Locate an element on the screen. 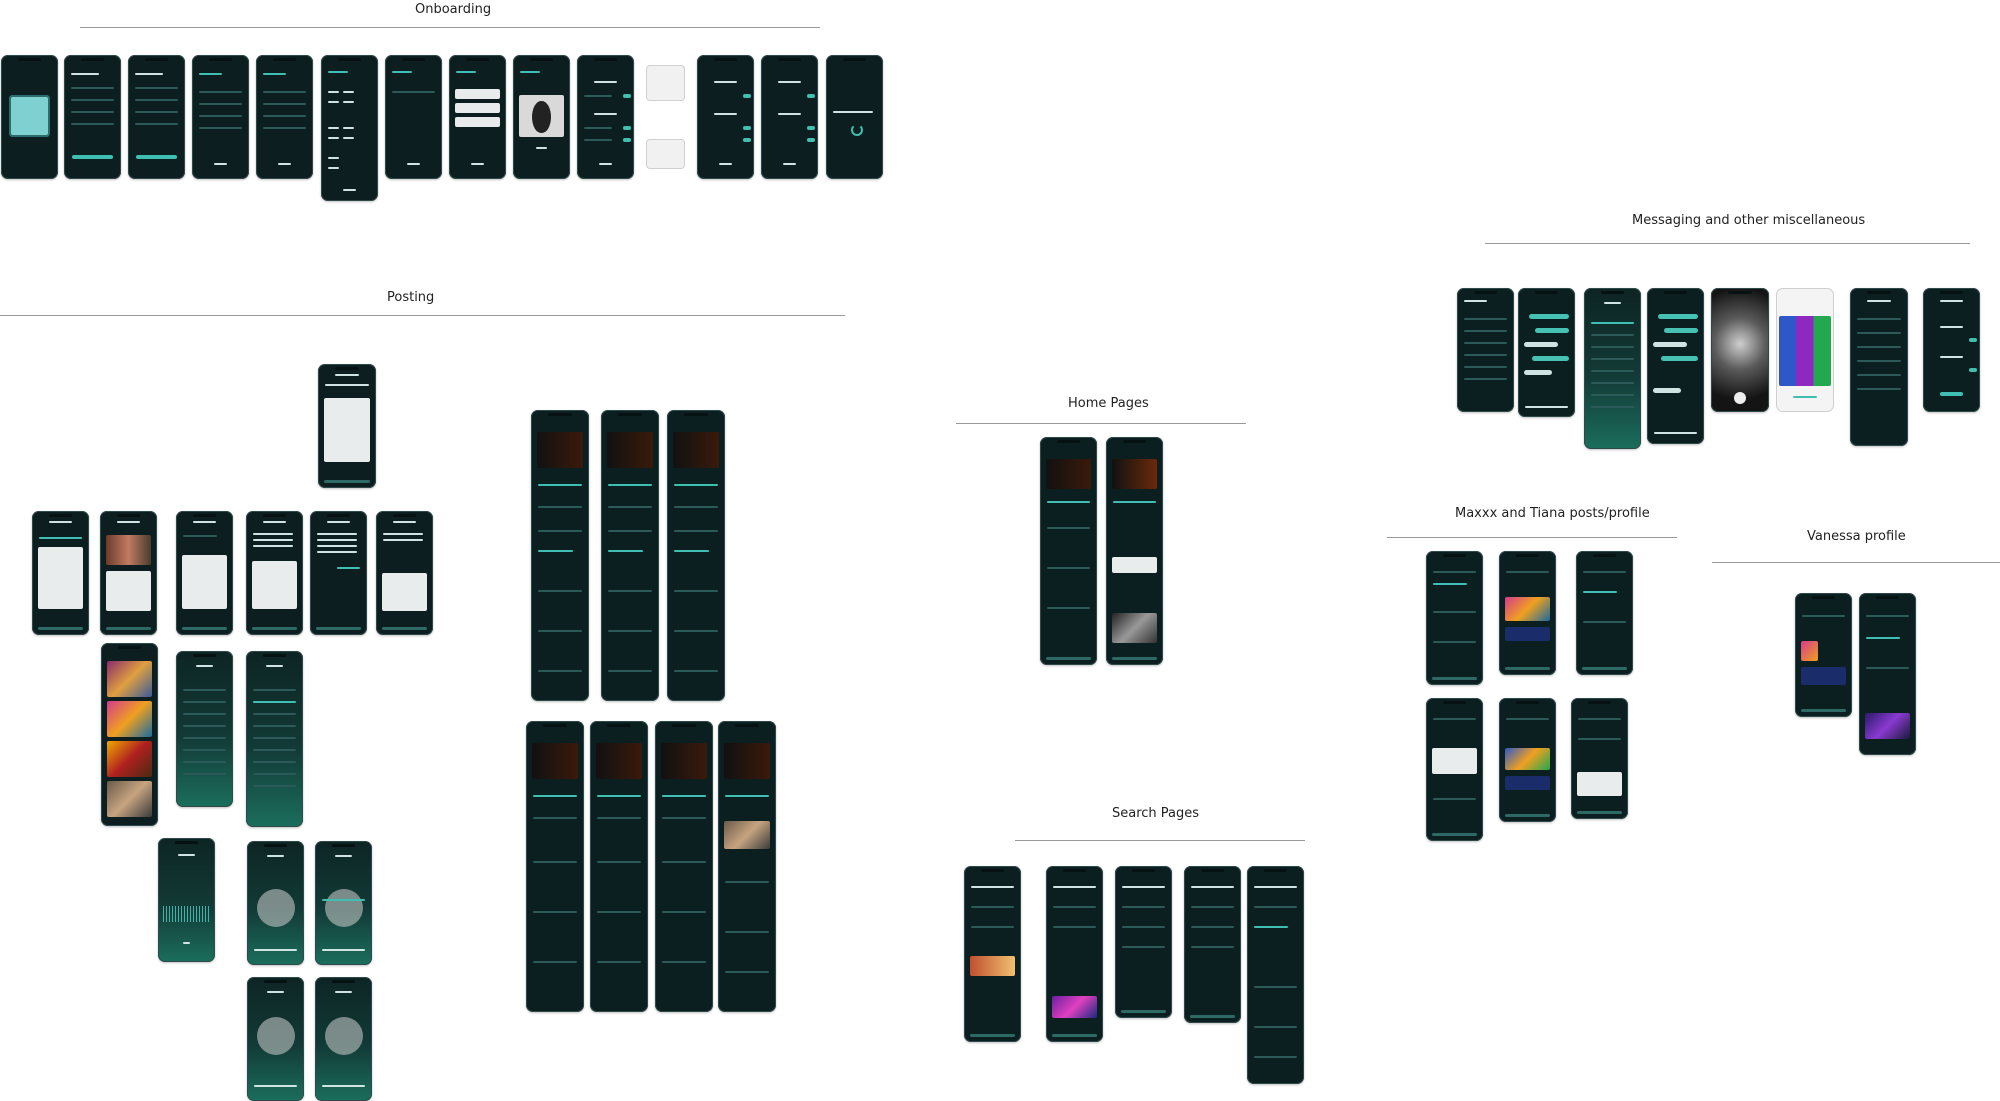  onboarding-notifications-screen is located at coordinates (789, 117).